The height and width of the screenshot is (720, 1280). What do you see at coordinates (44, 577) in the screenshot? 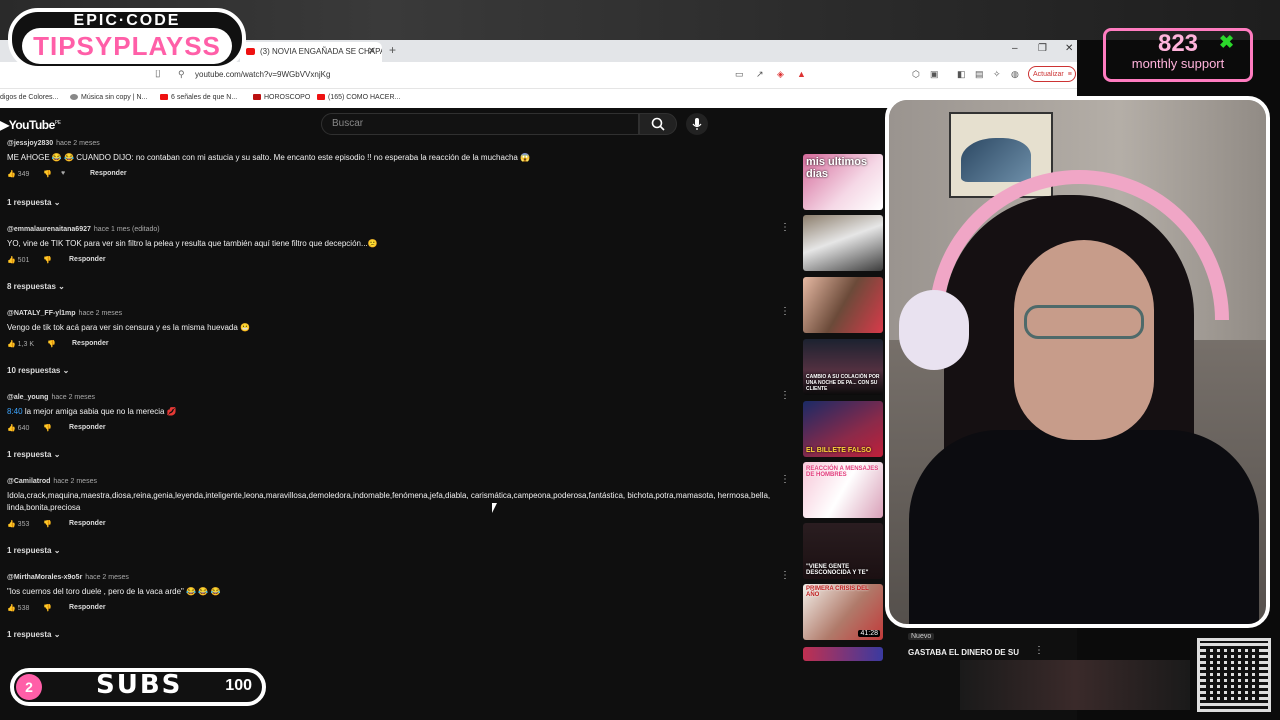
I see `comment-author: @MirthaMorales-x9o5r` at bounding box center [44, 577].